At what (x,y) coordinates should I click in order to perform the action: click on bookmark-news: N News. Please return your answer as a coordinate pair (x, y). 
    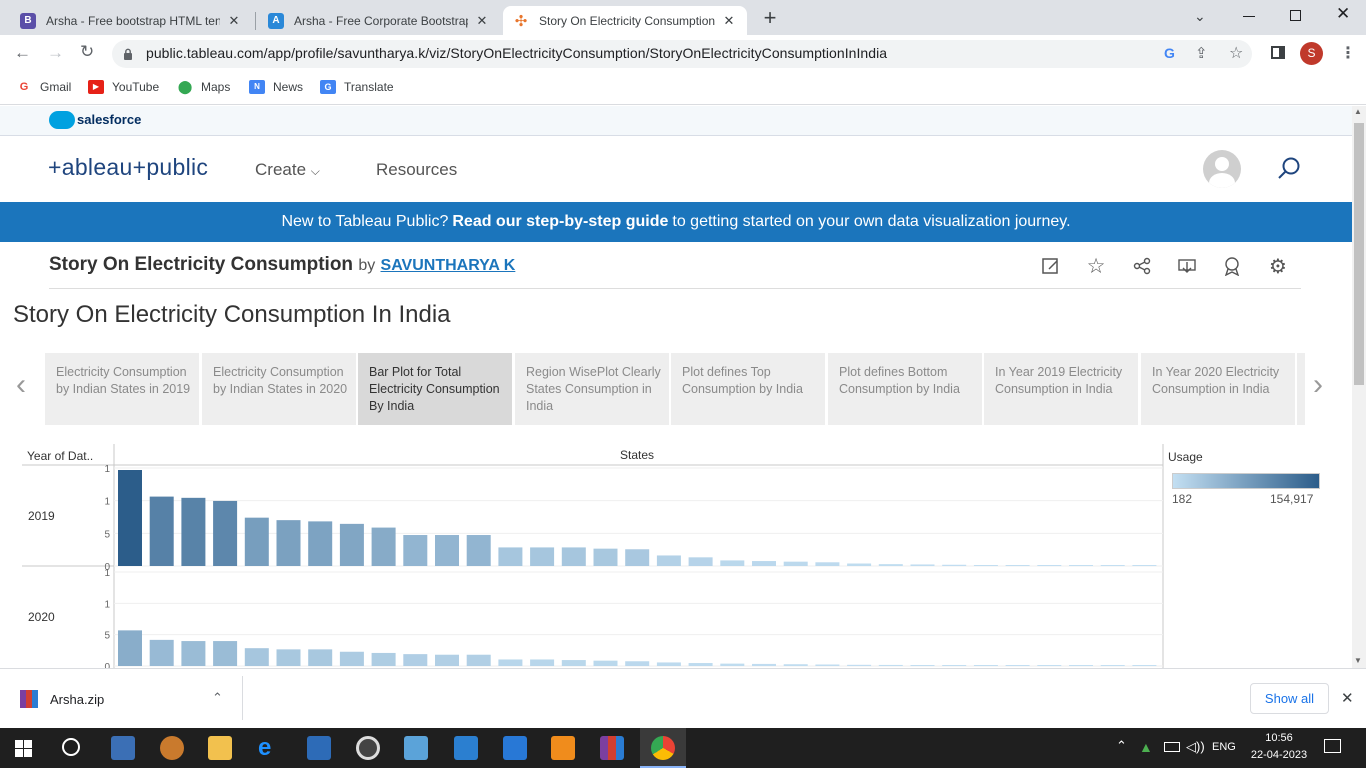
    Looking at the image, I should click on (276, 87).